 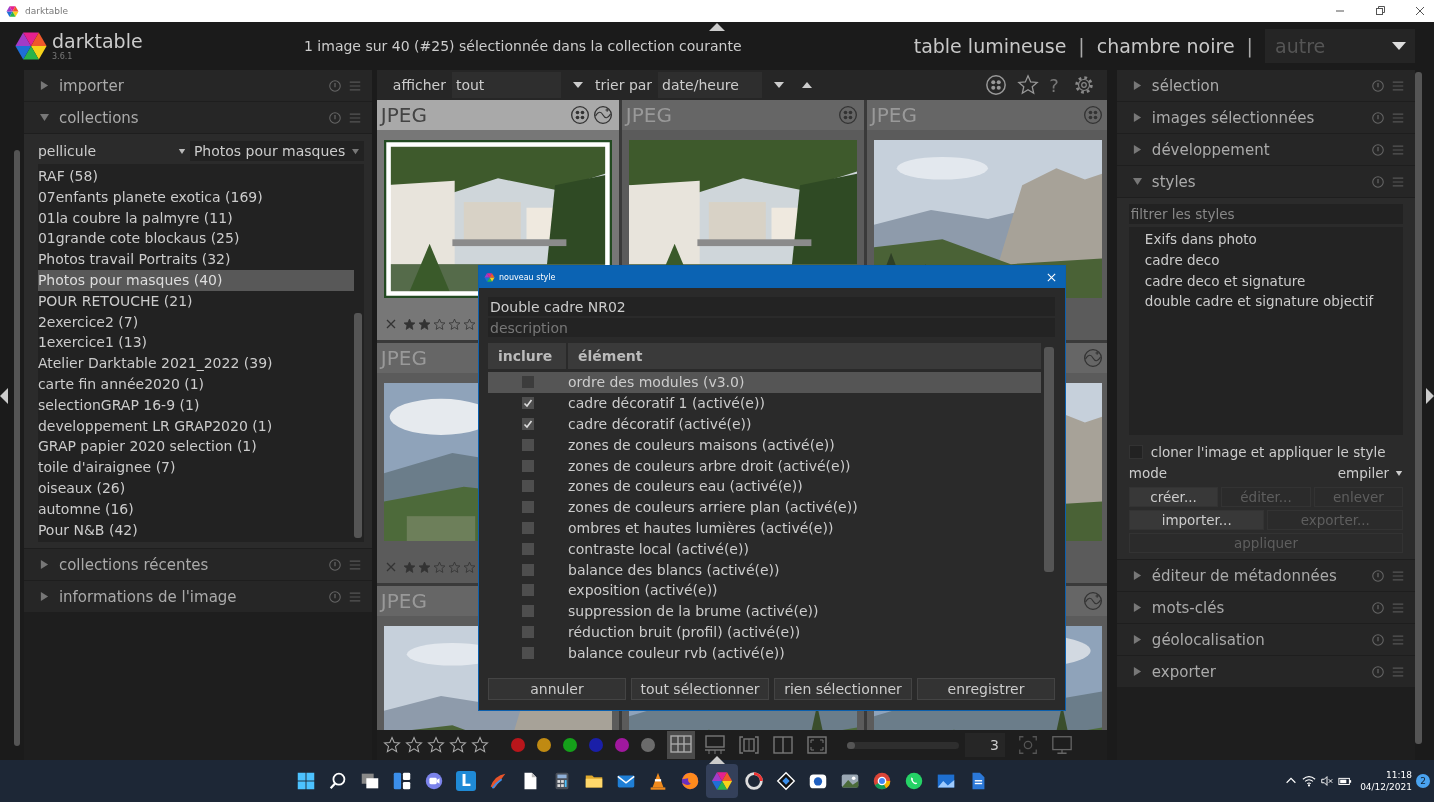 I want to click on module-title: développement, so click(x=1211, y=149).